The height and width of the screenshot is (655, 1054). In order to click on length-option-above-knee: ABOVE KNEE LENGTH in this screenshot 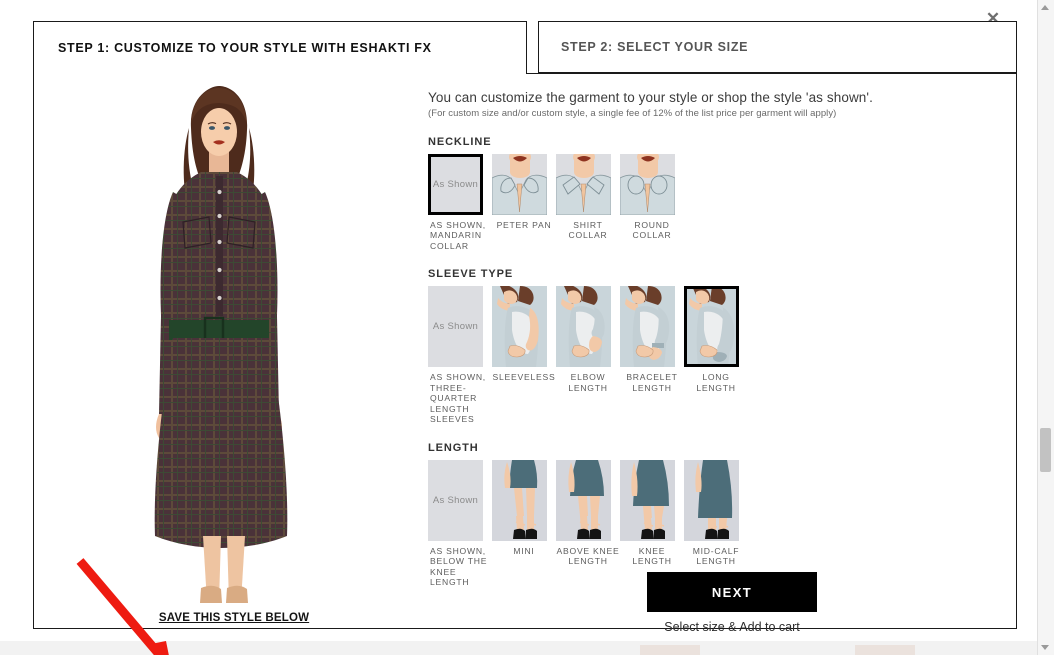, I will do `click(588, 513)`.